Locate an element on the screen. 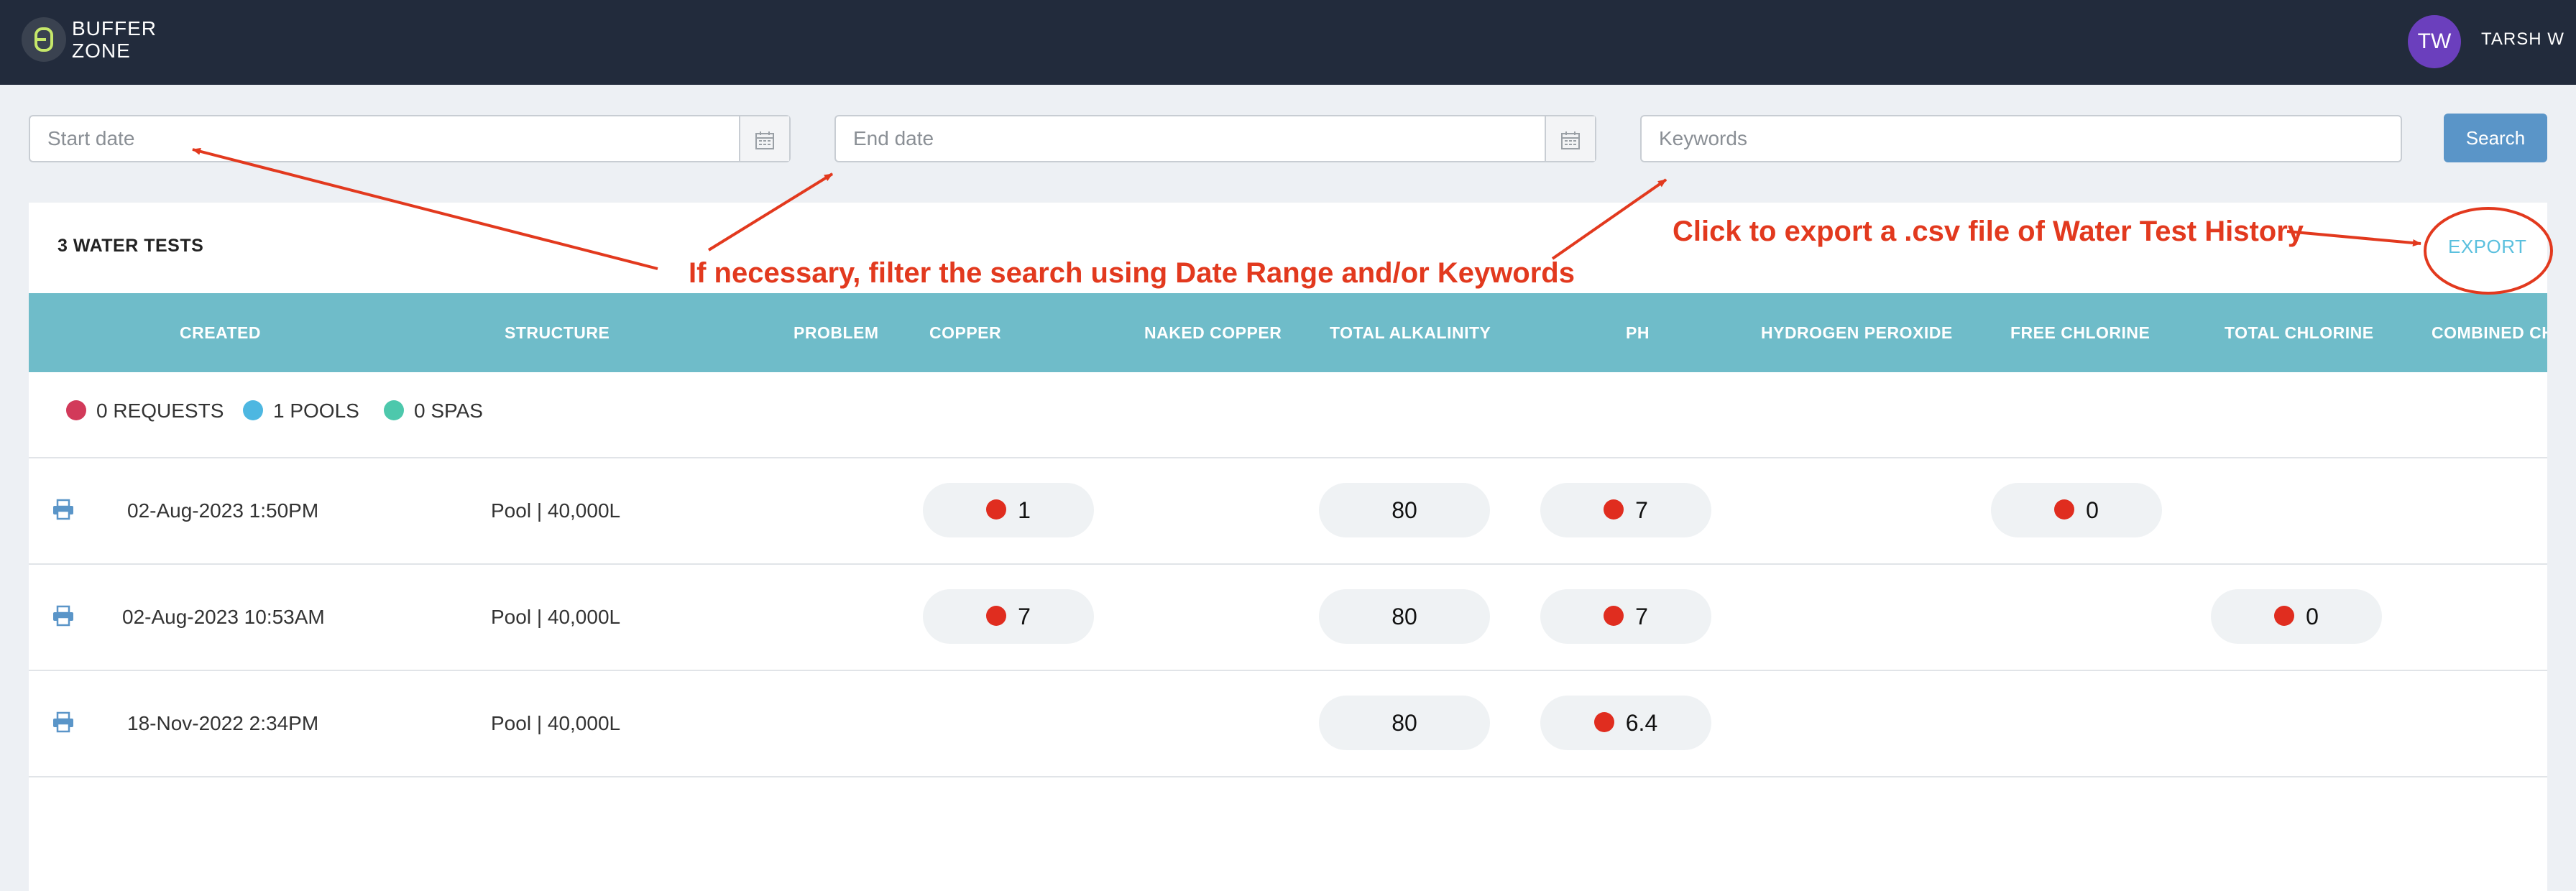  arrow-to-export is located at coordinates (2353, 238).